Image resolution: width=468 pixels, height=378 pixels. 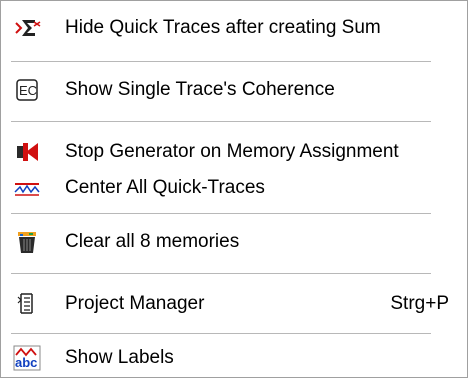 I want to click on menu-item-show-labels: abc Show Labels, so click(x=234, y=358).